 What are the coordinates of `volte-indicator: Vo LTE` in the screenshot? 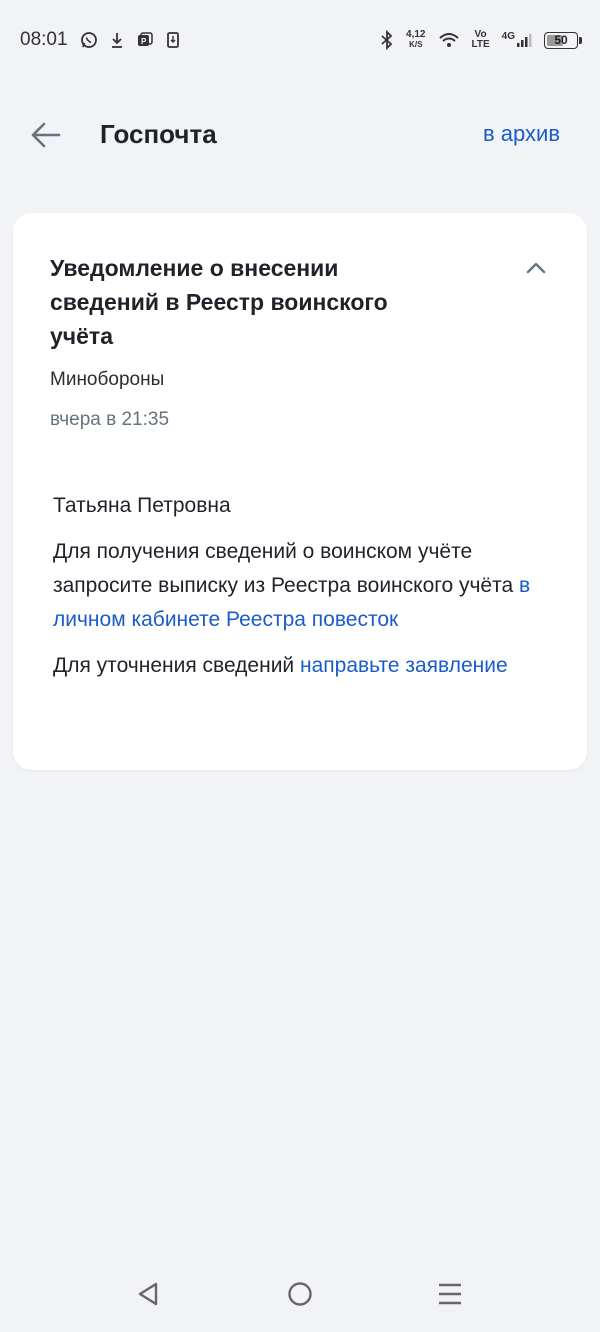 It's located at (481, 40).